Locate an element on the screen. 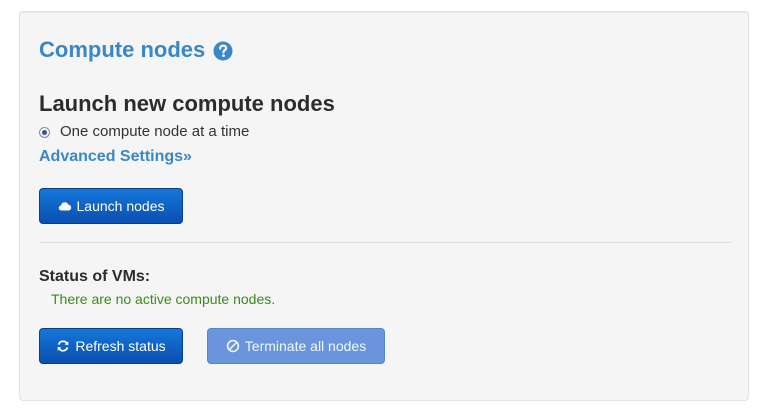 Image resolution: width=773 pixels, height=415 pixels. ban-icon is located at coordinates (233, 346).